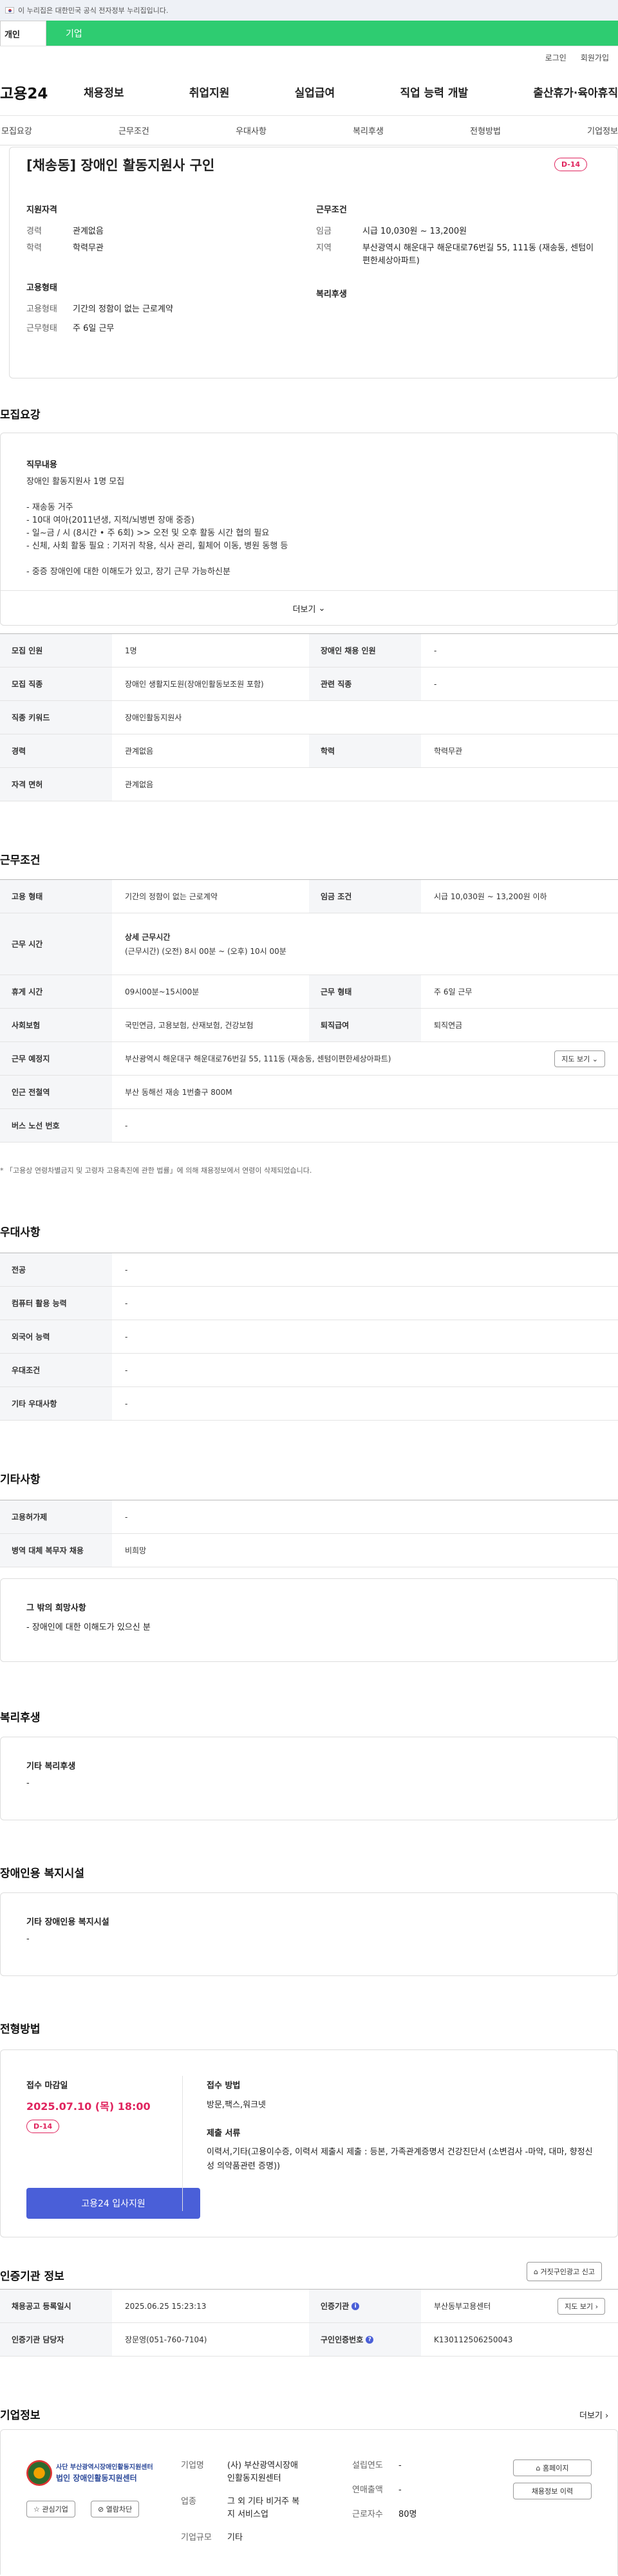  Describe the element at coordinates (41, 309) in the screenshot. I see `employment-type-label: 고용형태` at that location.